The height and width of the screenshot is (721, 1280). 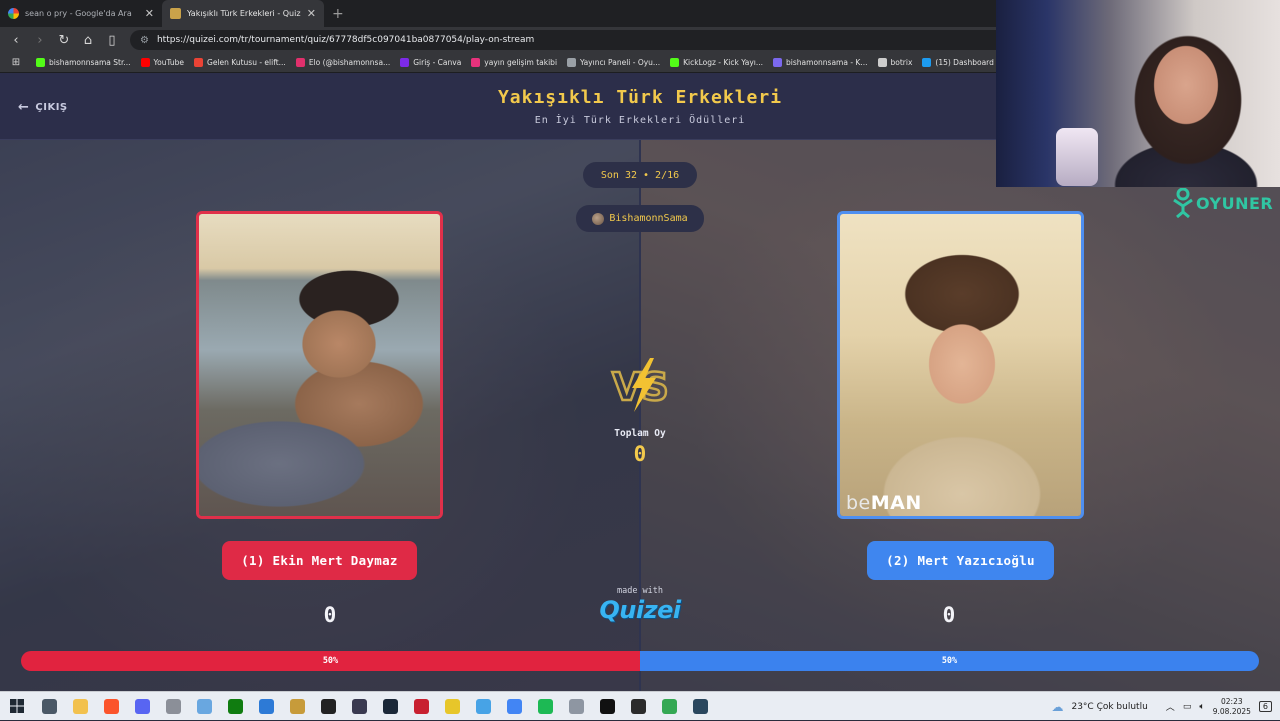 What do you see at coordinates (896, 503) in the screenshot?
I see `watermark-bold: MAN` at bounding box center [896, 503].